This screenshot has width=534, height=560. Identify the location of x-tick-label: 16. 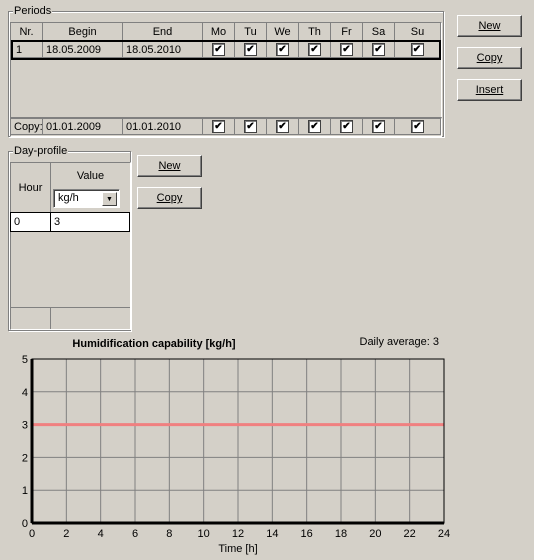
(307, 534).